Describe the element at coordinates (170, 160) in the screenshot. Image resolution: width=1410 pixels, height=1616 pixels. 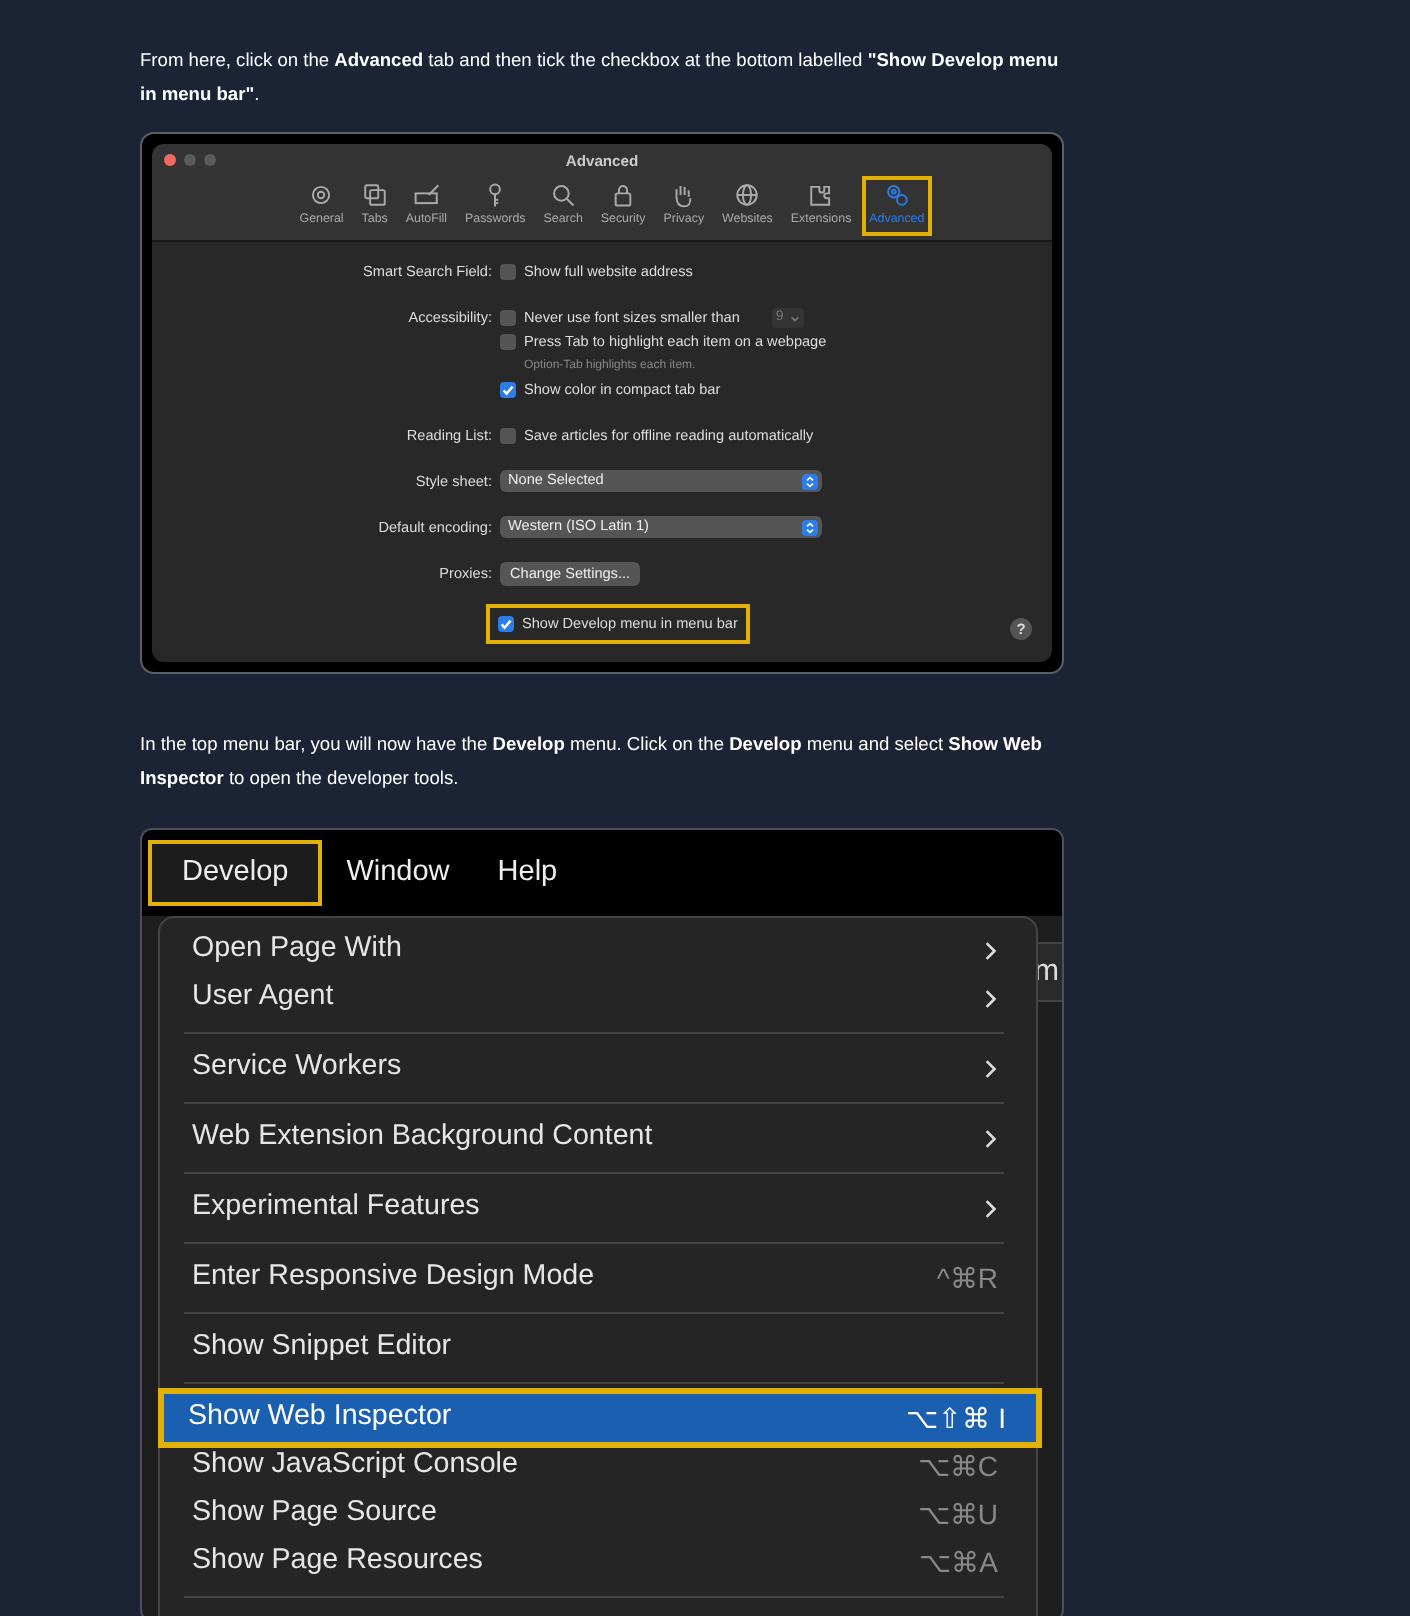
I see `close-button` at that location.